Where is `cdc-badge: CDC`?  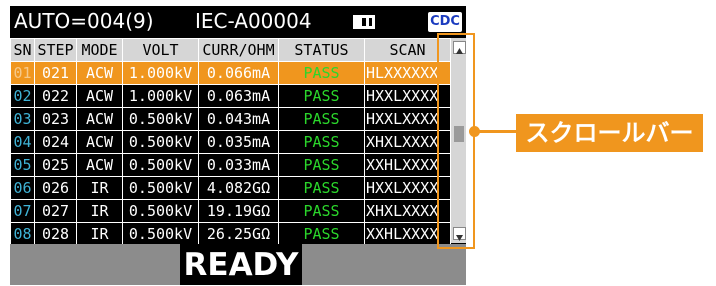 cdc-badge: CDC is located at coordinates (445, 22).